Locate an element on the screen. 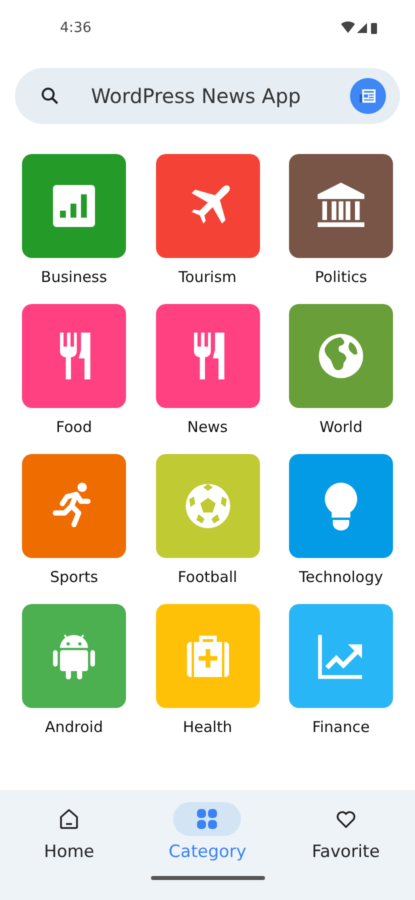 This screenshot has width=415, height=900. status-time: 4:36 is located at coordinates (76, 28).